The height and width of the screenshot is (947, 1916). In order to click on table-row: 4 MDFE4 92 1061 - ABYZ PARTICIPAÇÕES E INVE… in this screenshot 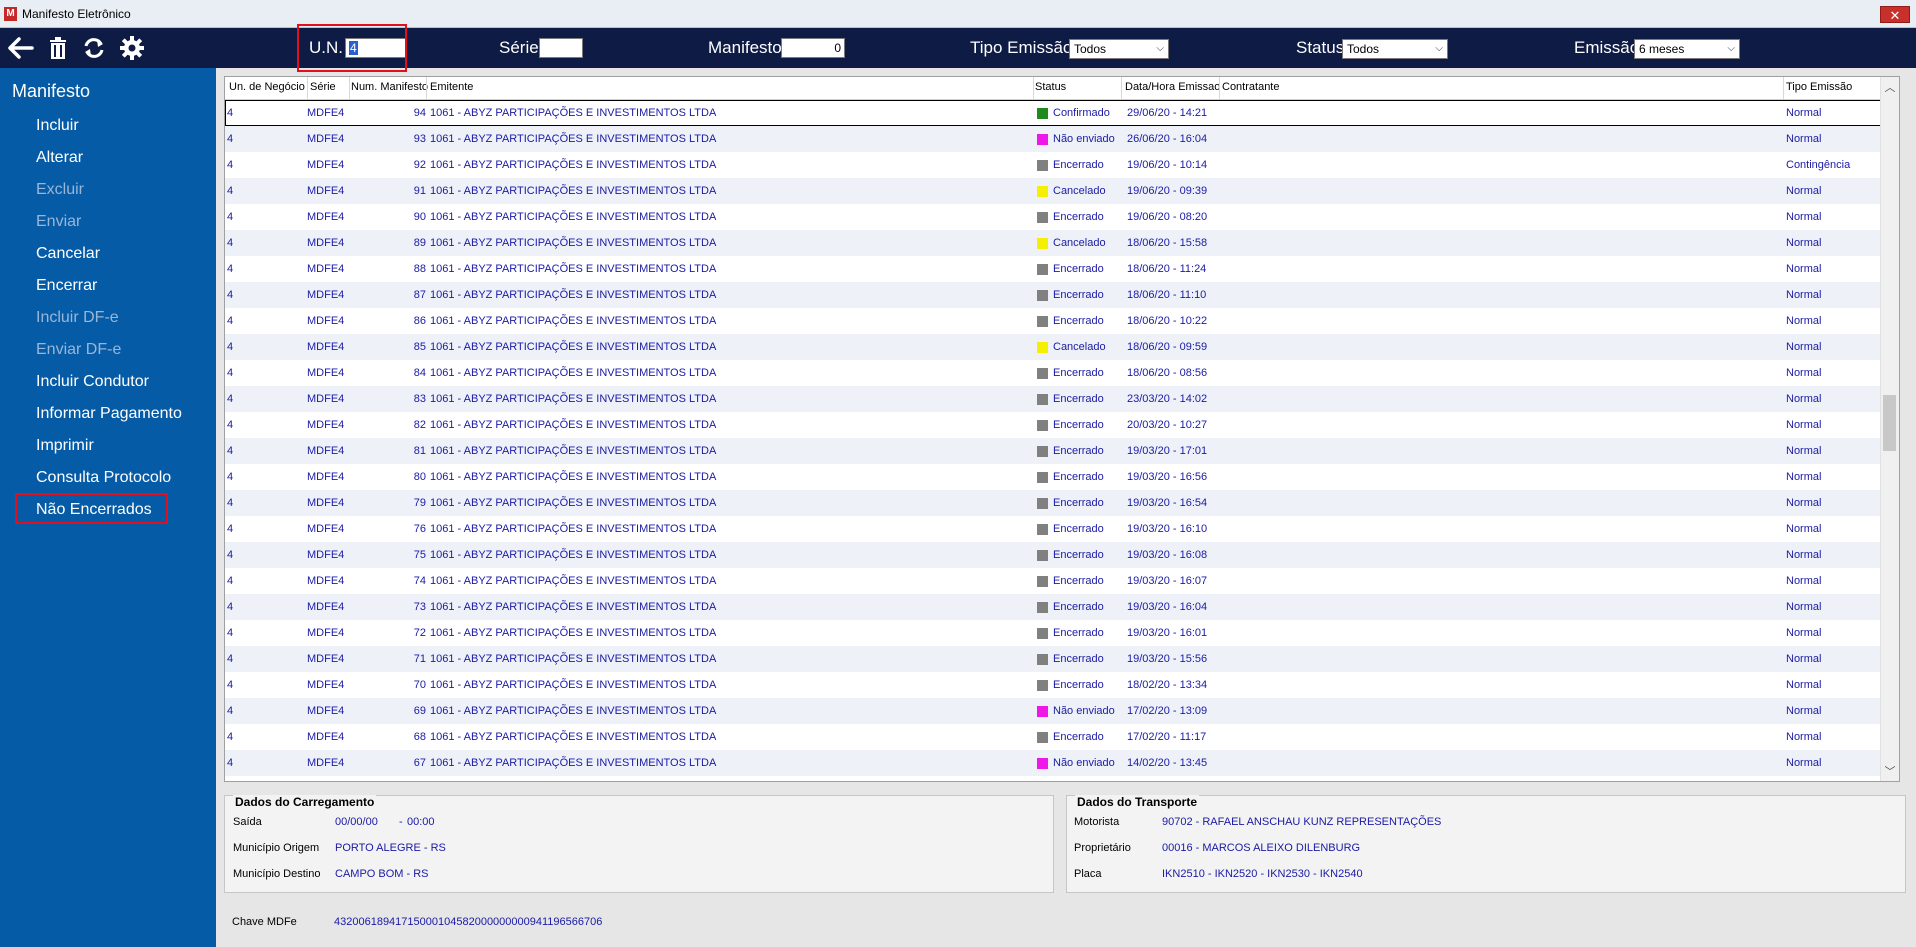, I will do `click(1053, 165)`.